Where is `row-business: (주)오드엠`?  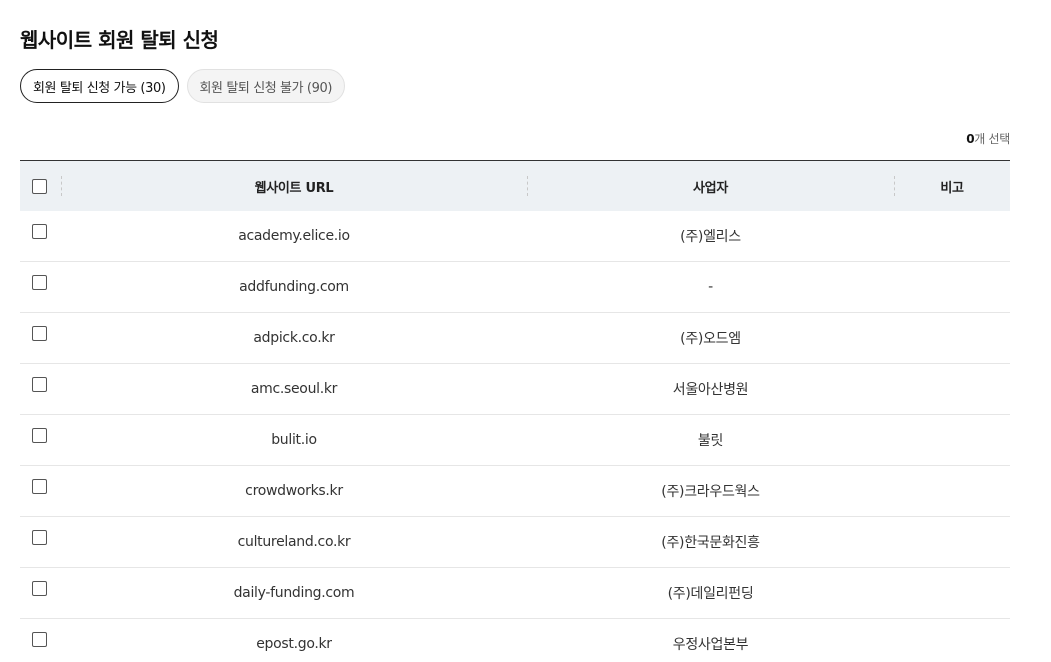
row-business: (주)오드엠 is located at coordinates (710, 339).